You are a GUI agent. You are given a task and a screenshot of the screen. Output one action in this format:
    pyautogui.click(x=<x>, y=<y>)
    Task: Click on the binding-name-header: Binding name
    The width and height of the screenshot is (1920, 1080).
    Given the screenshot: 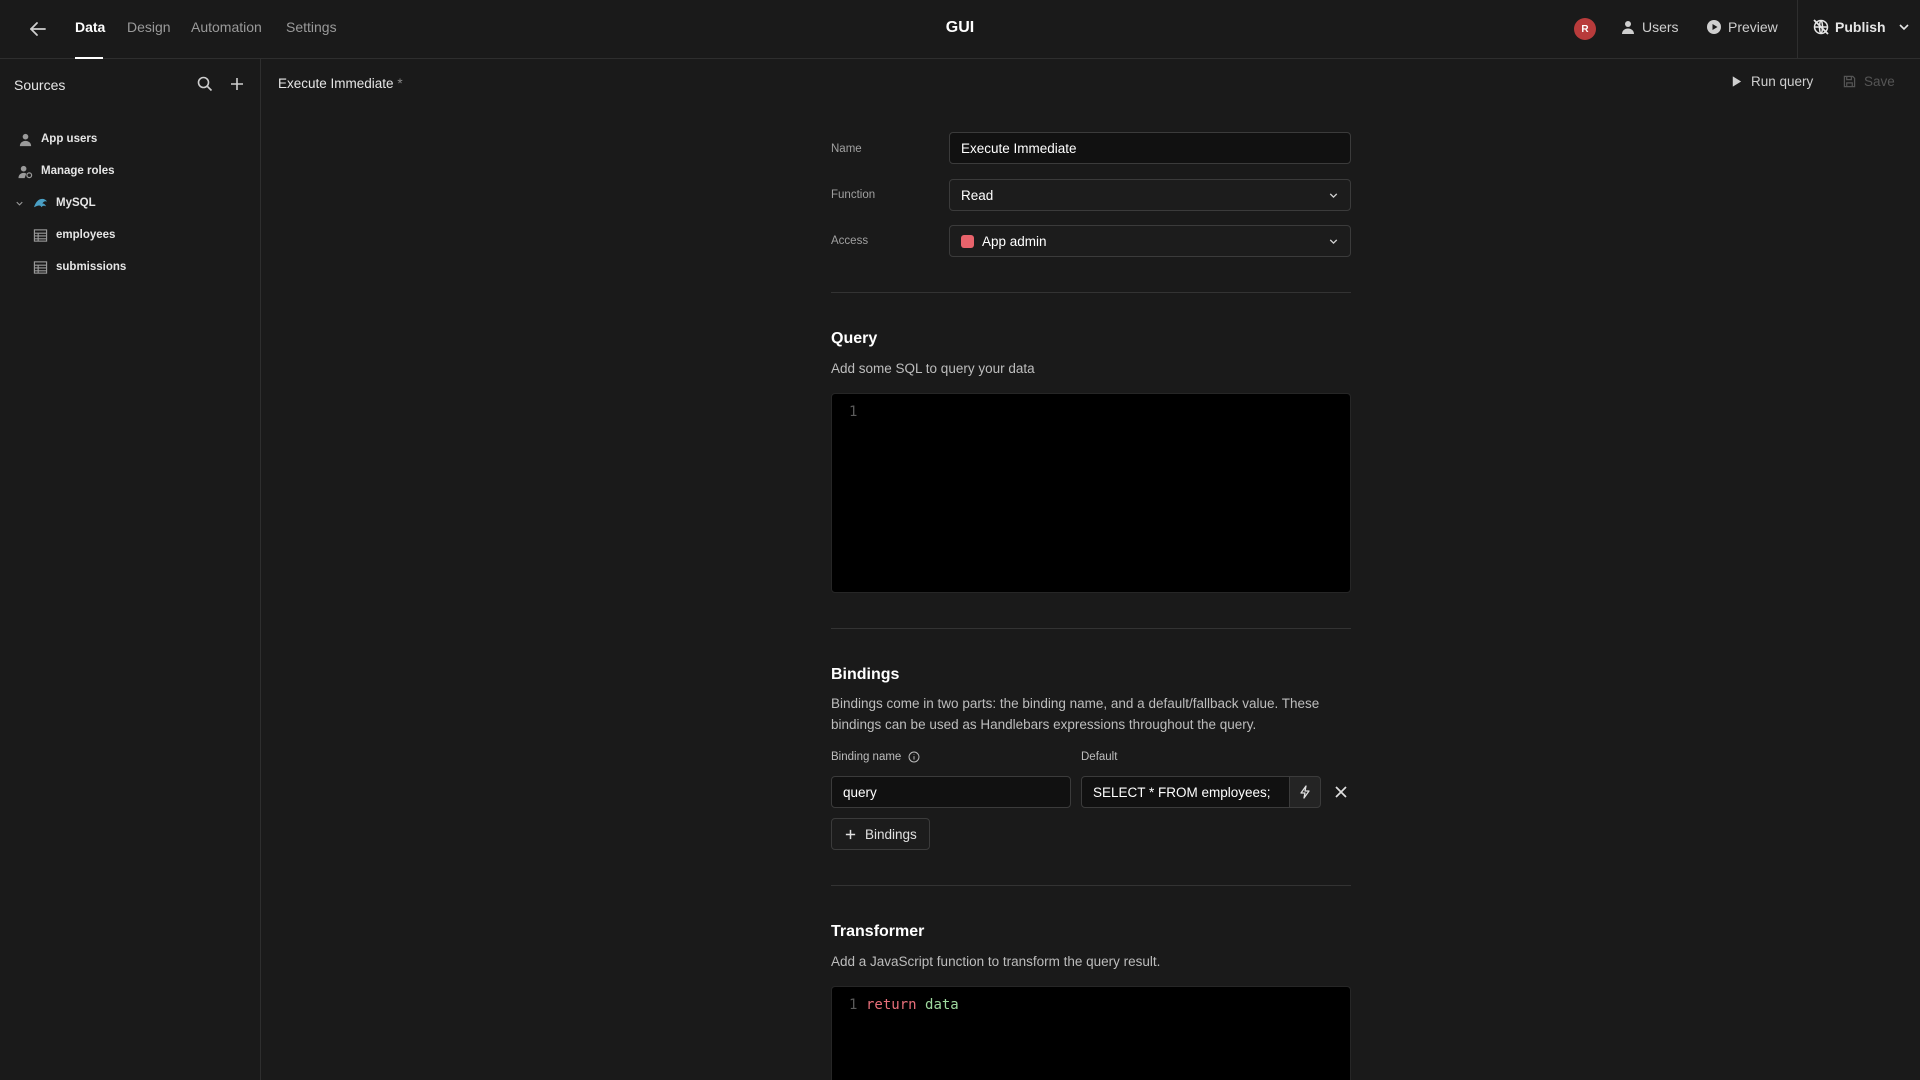 What is the action you would take?
    pyautogui.click(x=875, y=757)
    